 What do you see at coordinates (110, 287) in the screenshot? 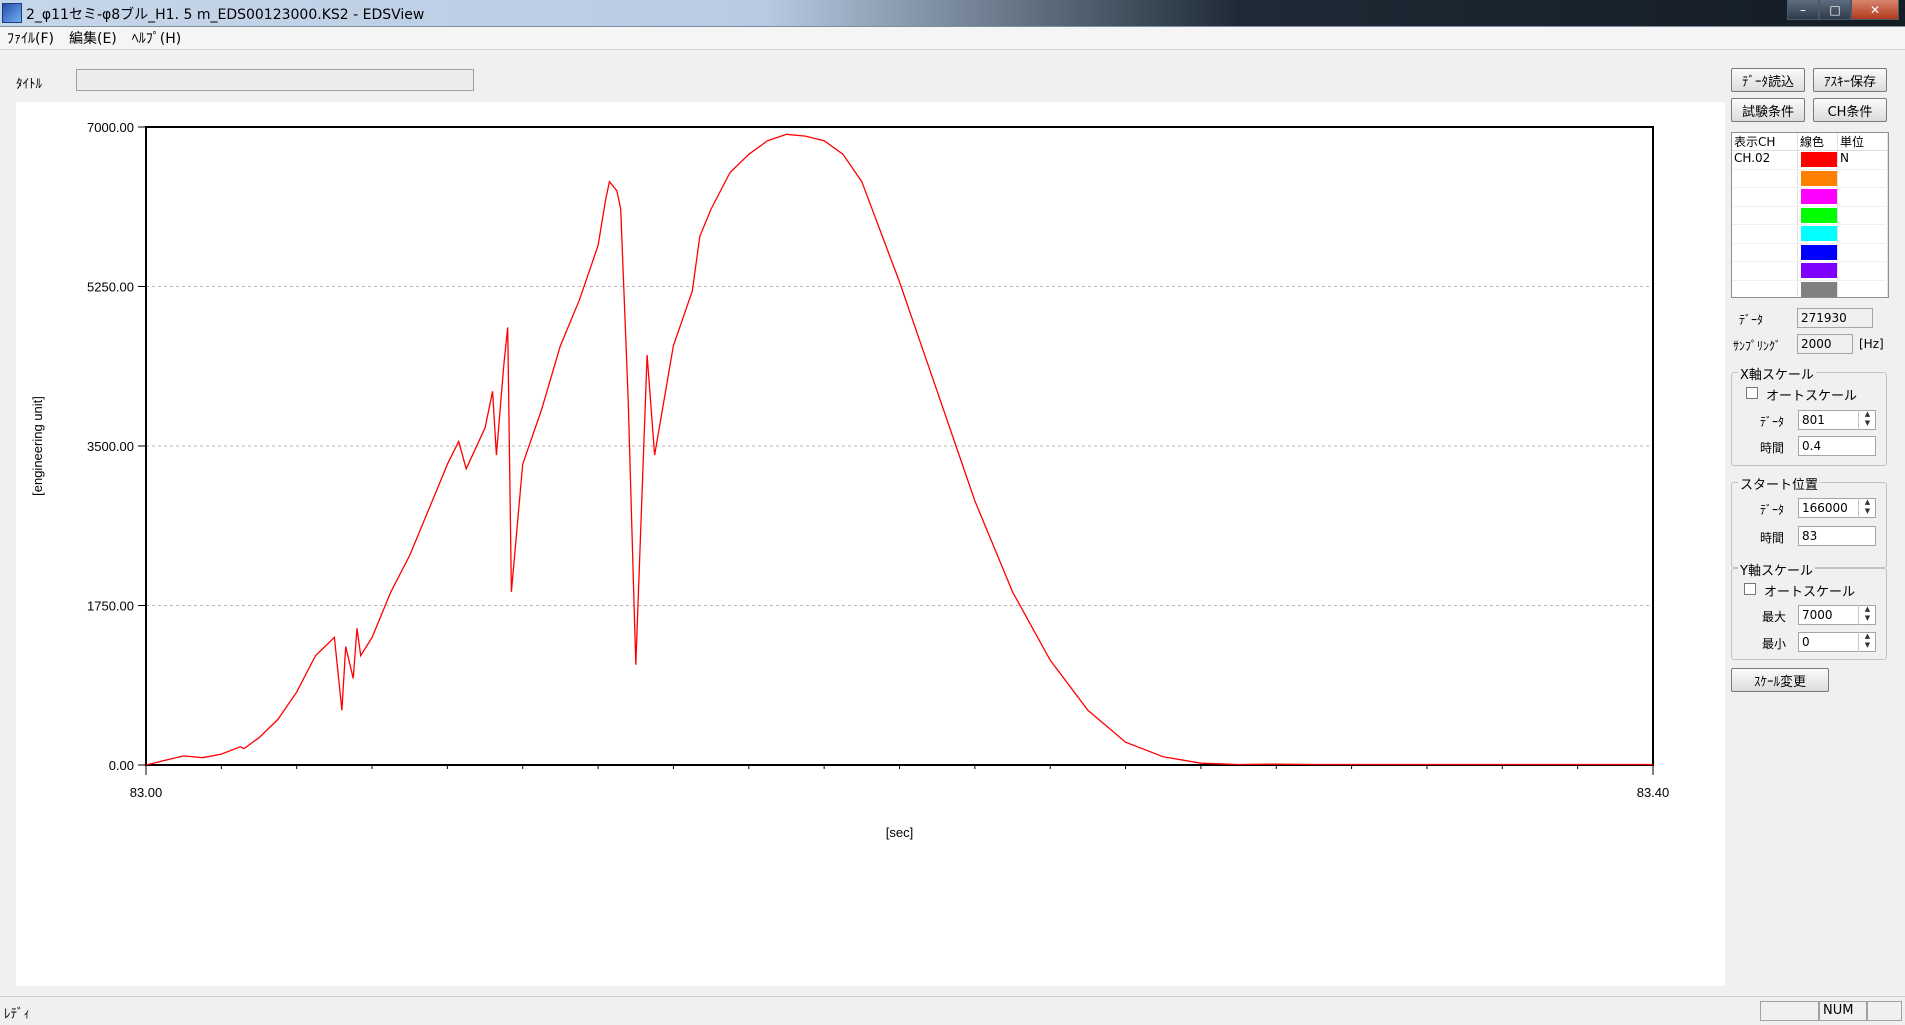
I see `y-tick-label: 5250.00` at bounding box center [110, 287].